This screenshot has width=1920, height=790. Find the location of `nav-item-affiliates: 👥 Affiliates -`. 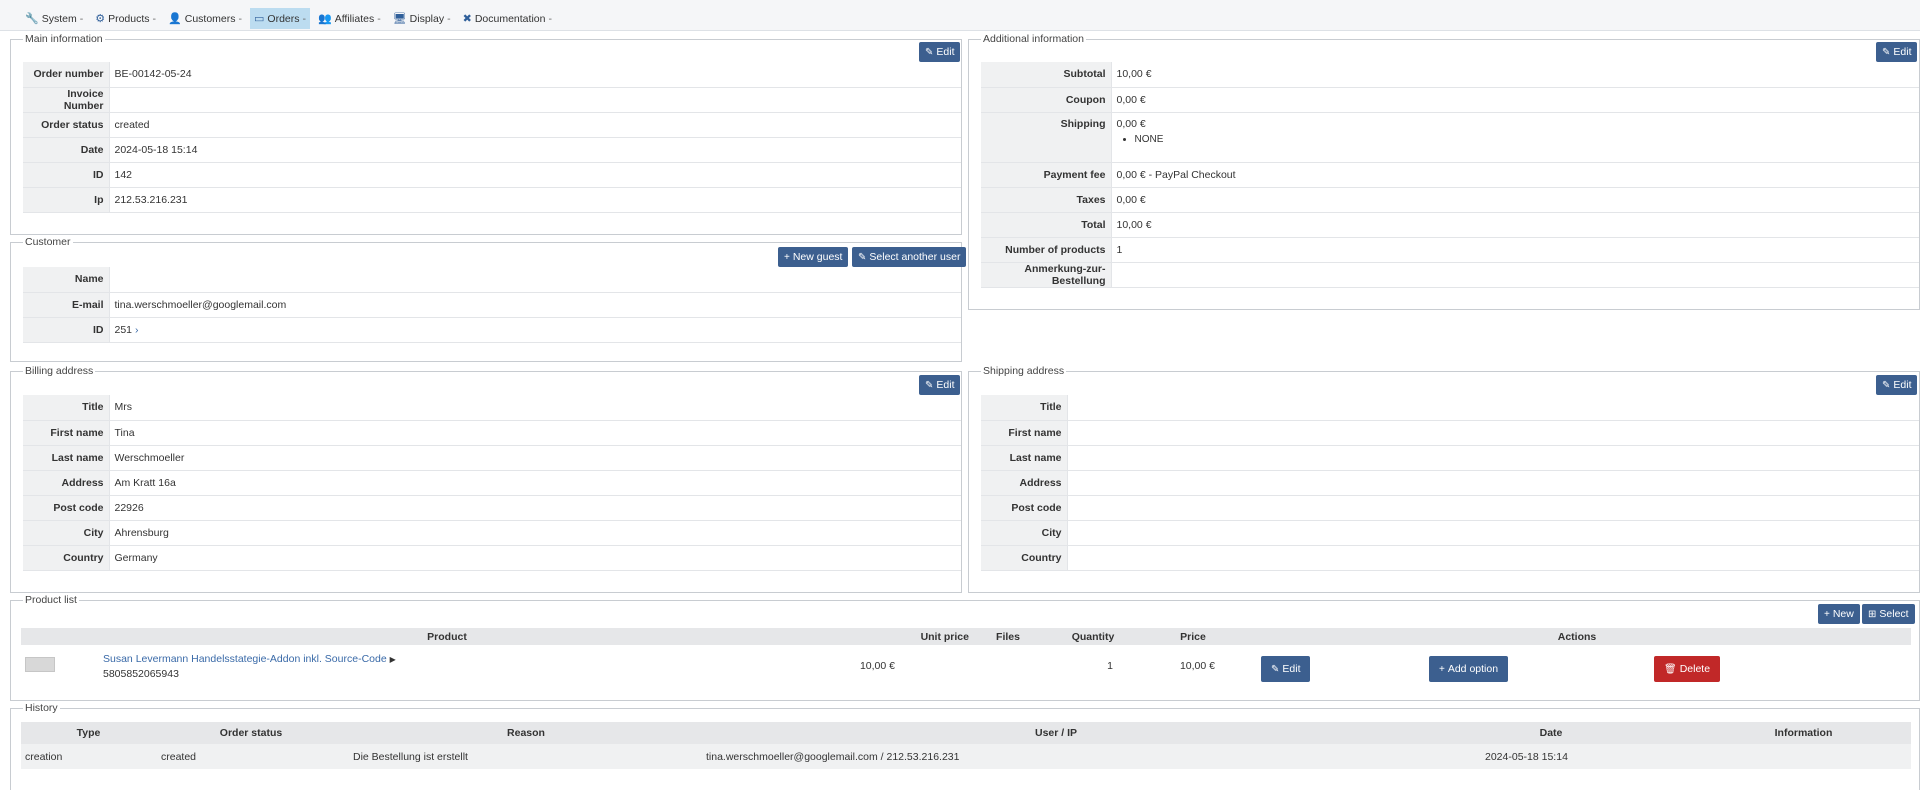

nav-item-affiliates: 👥 Affiliates - is located at coordinates (349, 18).